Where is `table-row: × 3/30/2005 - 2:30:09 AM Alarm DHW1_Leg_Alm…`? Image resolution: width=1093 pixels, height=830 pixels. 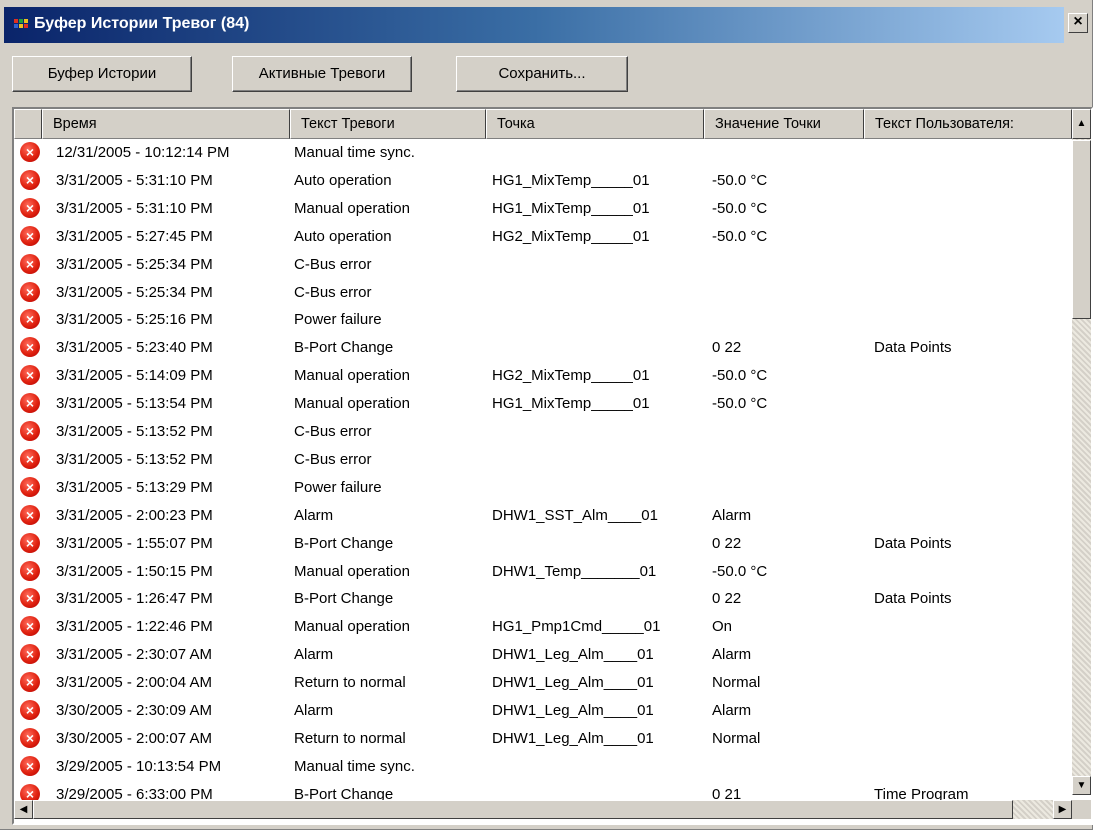 table-row: × 3/30/2005 - 2:30:09 AM Alarm DHW1_Leg_Alm… is located at coordinates (543, 710).